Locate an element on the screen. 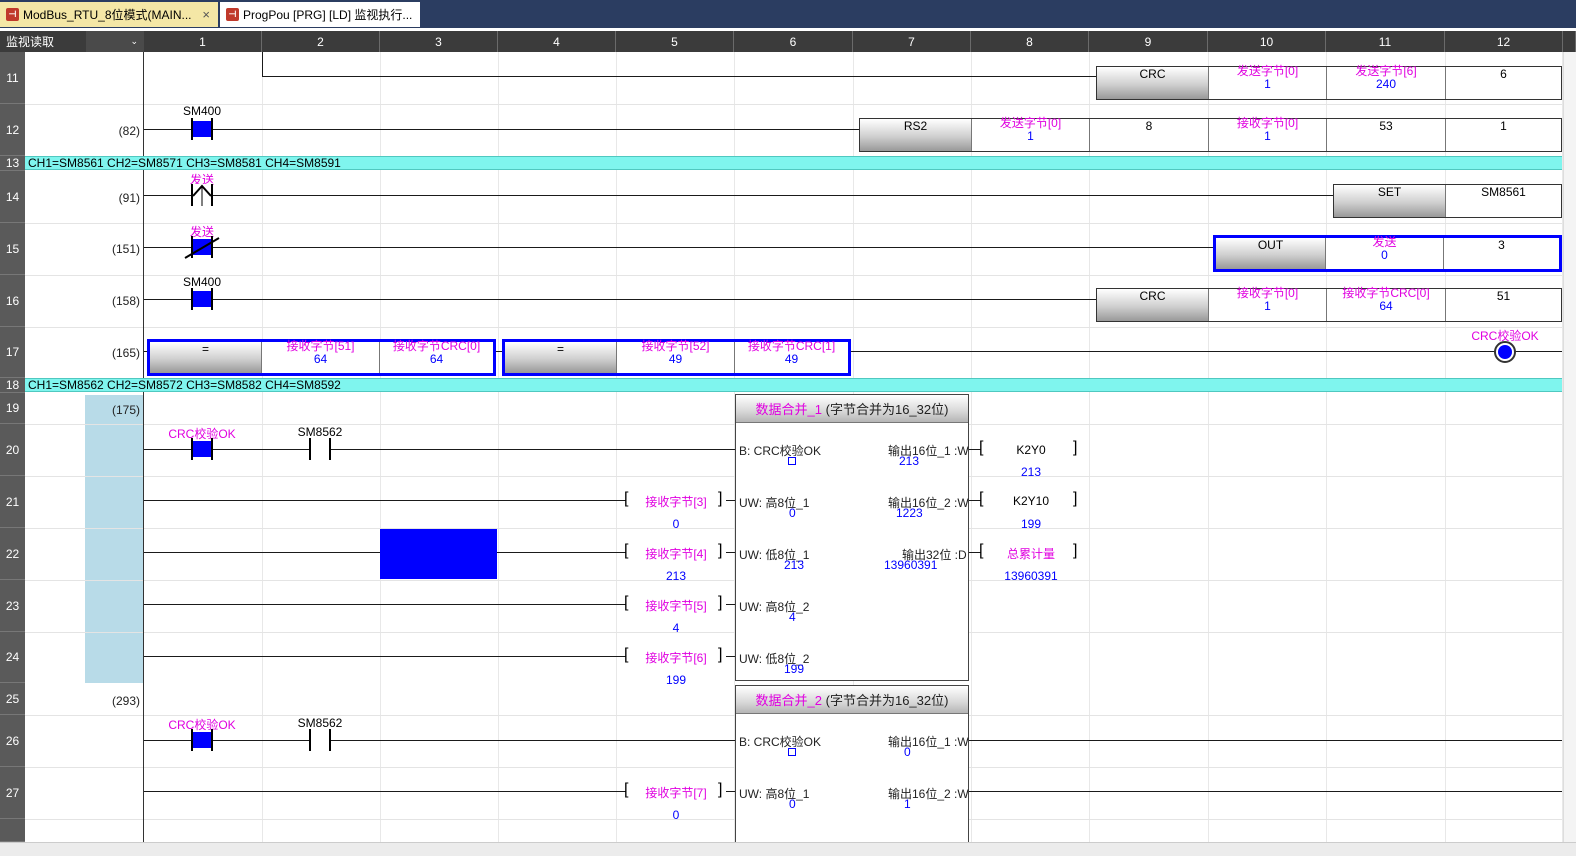 This screenshot has height=856, width=1576. input-operand: 接收字节[6] is located at coordinates (676, 657).